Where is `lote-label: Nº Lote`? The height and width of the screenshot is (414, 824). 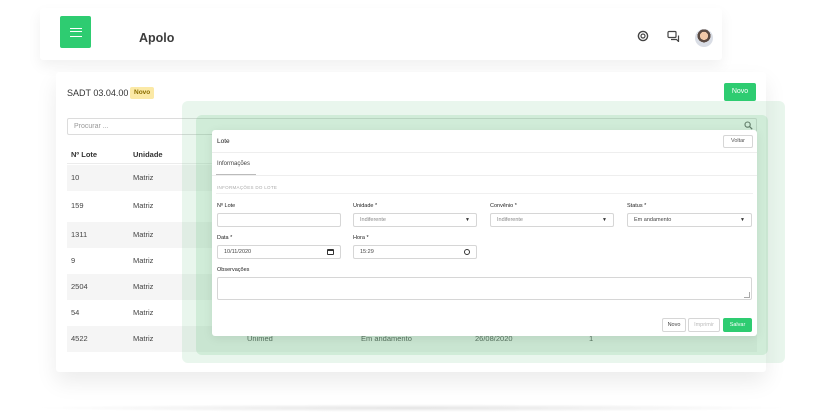
lote-label: Nº Lote is located at coordinates (226, 206).